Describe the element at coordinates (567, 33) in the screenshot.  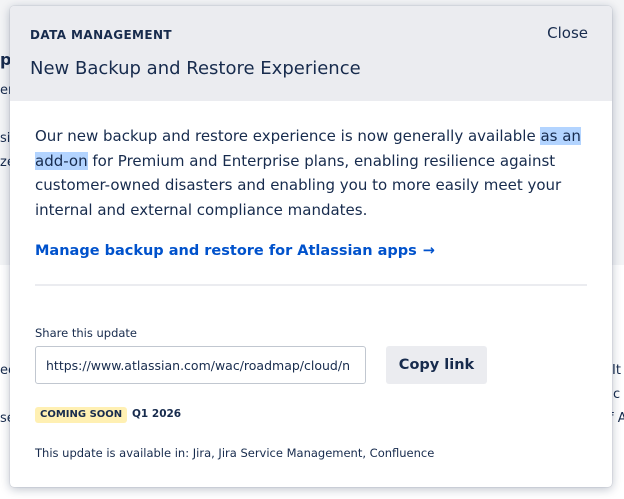
I see `close-button: Close` at that location.